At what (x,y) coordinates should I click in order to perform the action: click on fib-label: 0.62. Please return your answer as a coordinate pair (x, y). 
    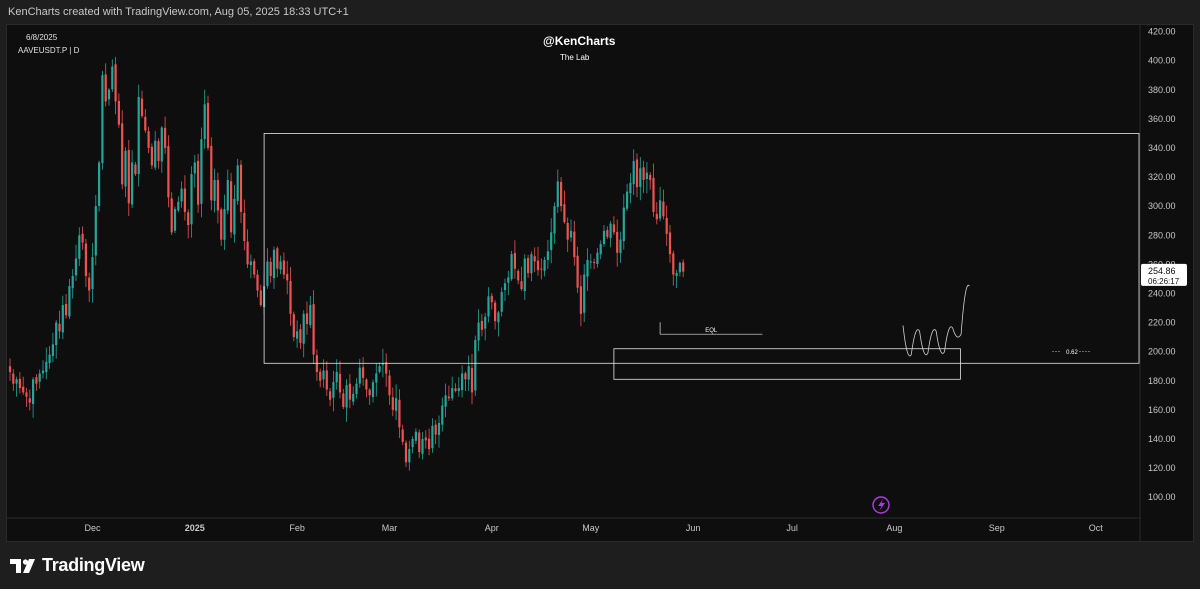
    Looking at the image, I should click on (1072, 353).